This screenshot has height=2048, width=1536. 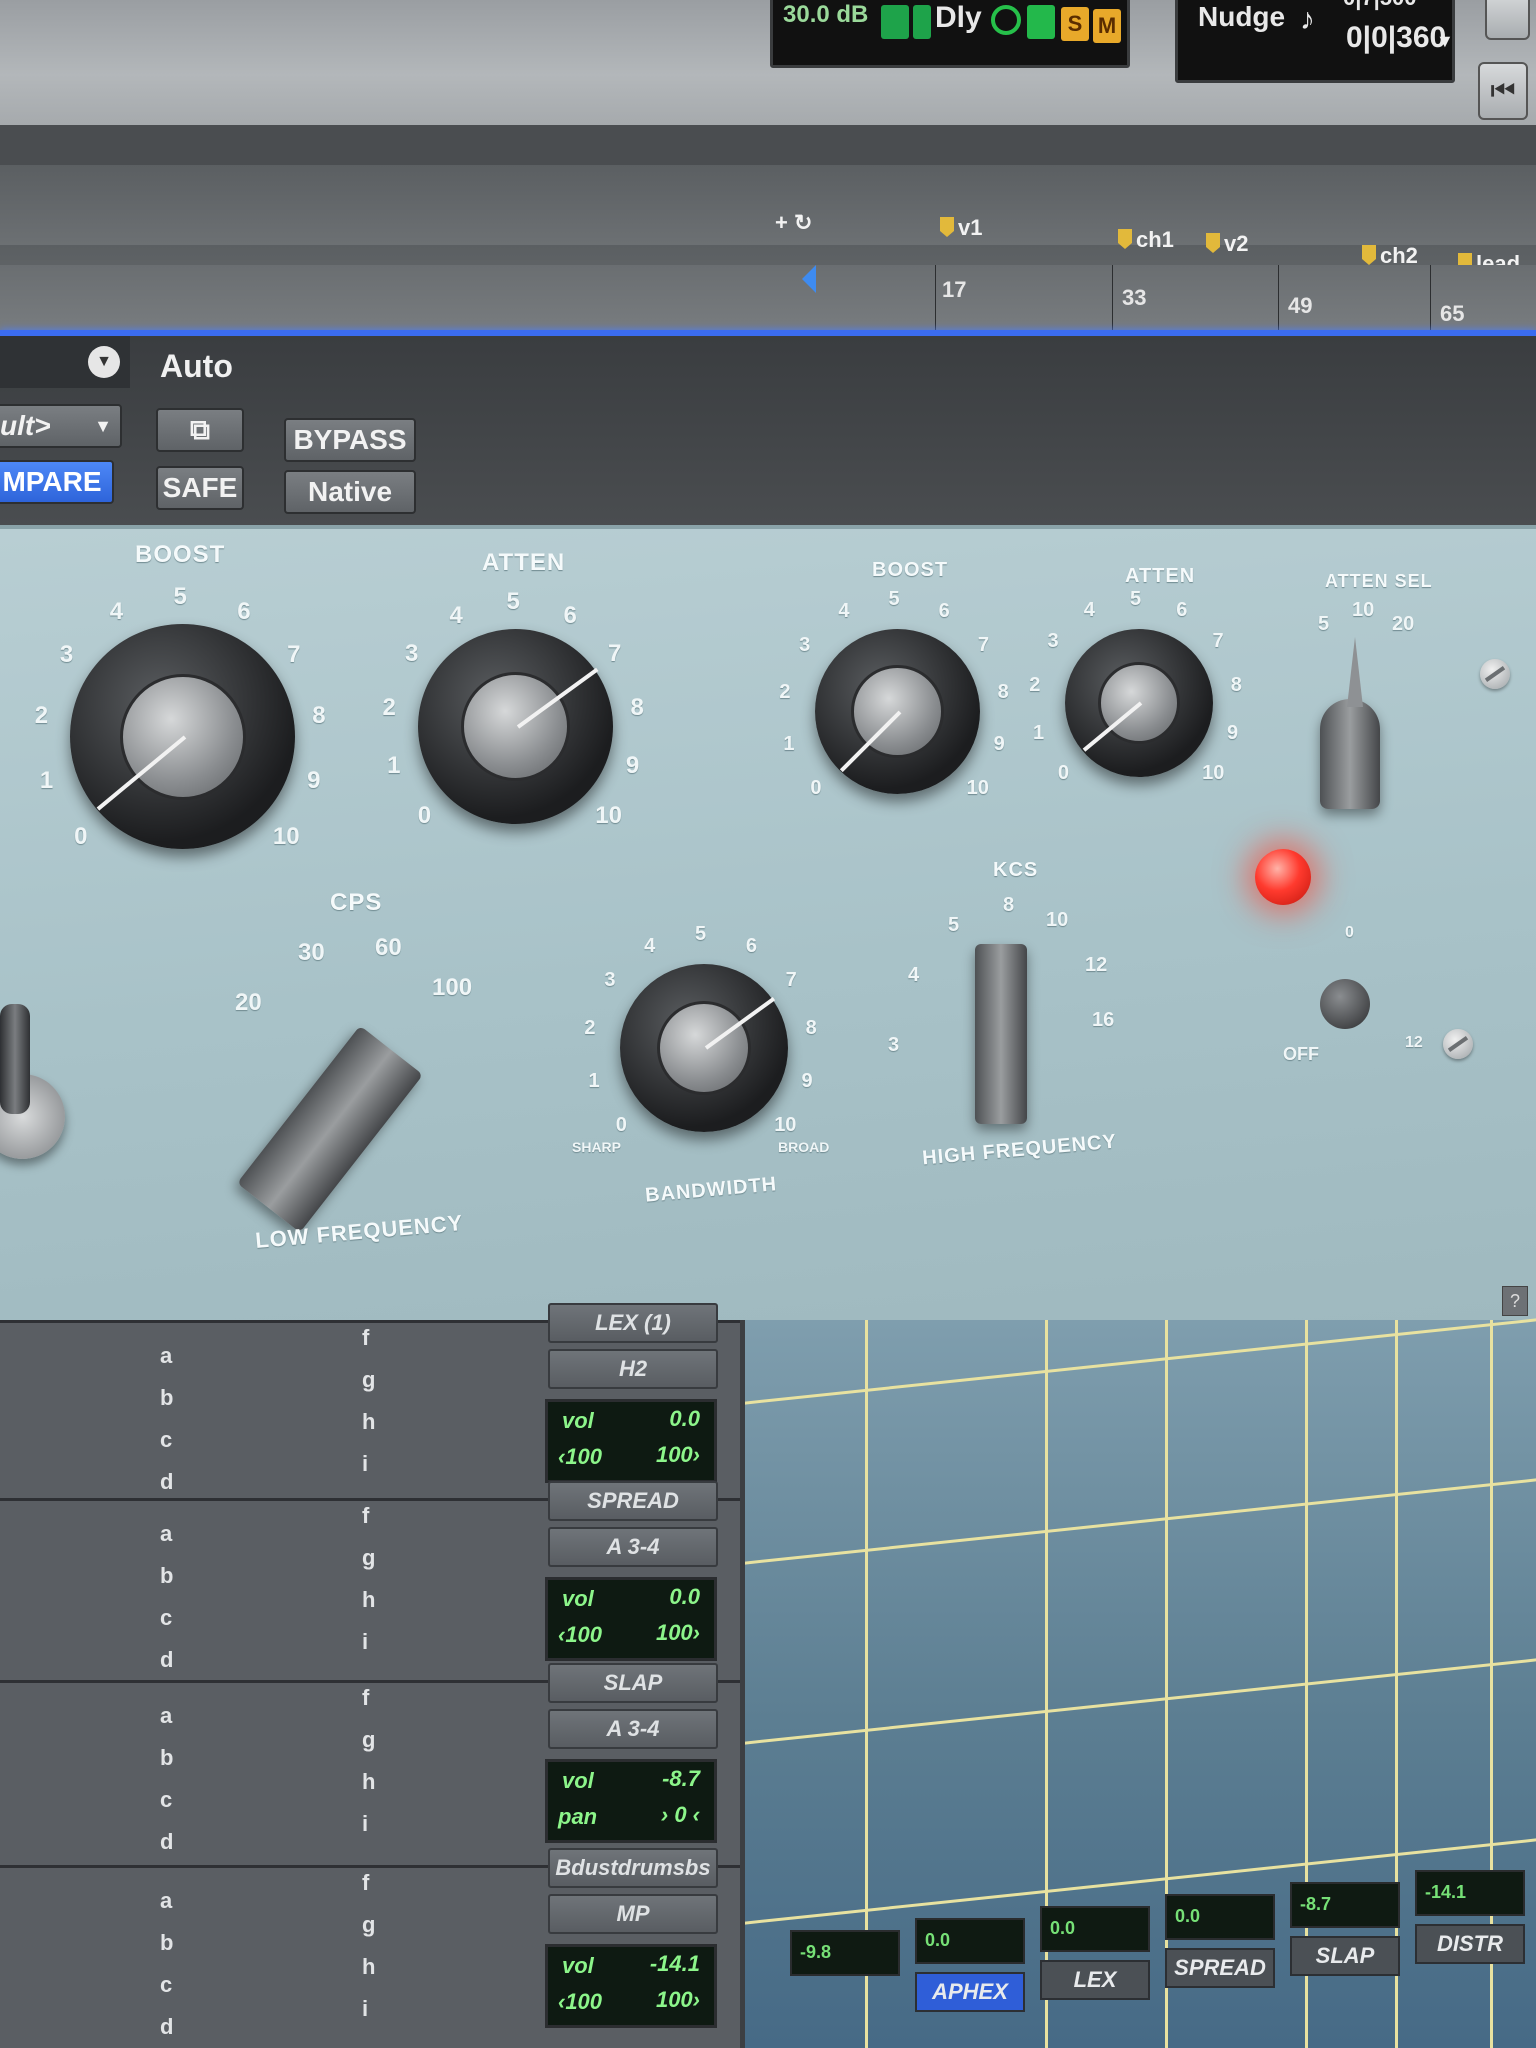 I want to click on bandwidth-knob, so click(x=704, y=1048).